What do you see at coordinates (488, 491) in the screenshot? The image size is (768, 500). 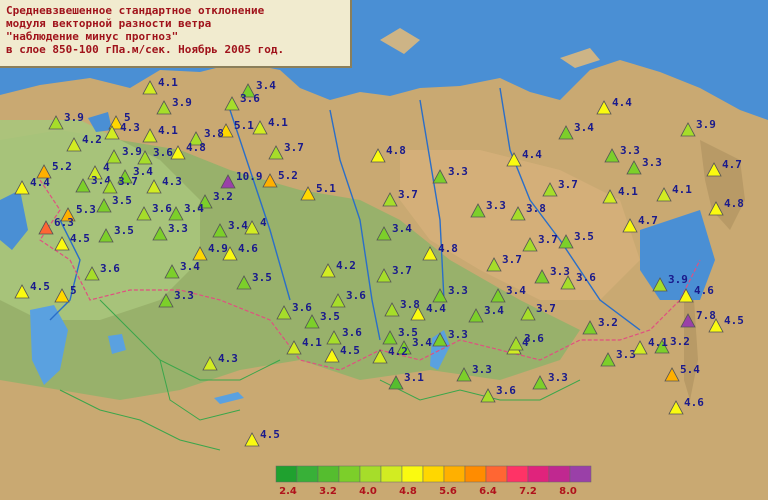 I see `legend-label: 6.4` at bounding box center [488, 491].